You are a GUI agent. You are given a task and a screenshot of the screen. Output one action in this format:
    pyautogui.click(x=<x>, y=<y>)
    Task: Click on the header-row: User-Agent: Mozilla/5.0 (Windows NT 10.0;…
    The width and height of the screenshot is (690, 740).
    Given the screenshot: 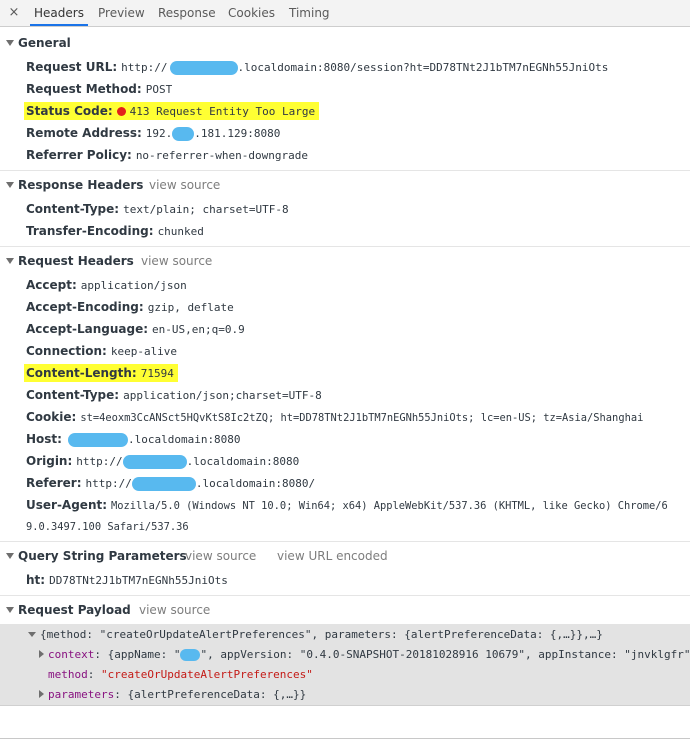 What is the action you would take?
    pyautogui.click(x=347, y=505)
    